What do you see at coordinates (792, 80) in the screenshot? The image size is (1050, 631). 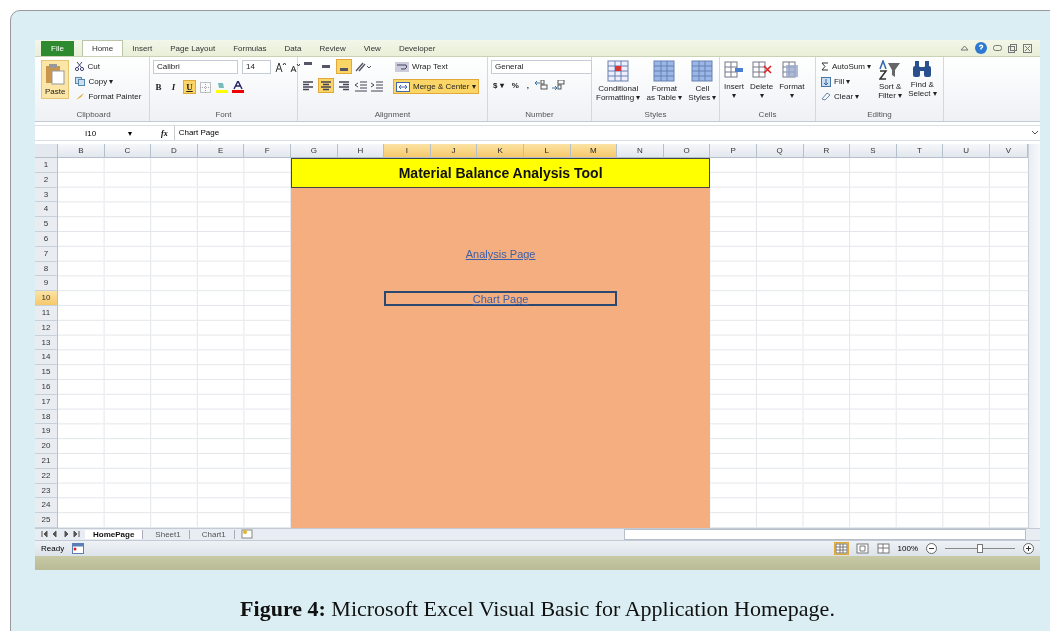 I see `cells-button: Format ▾` at bounding box center [792, 80].